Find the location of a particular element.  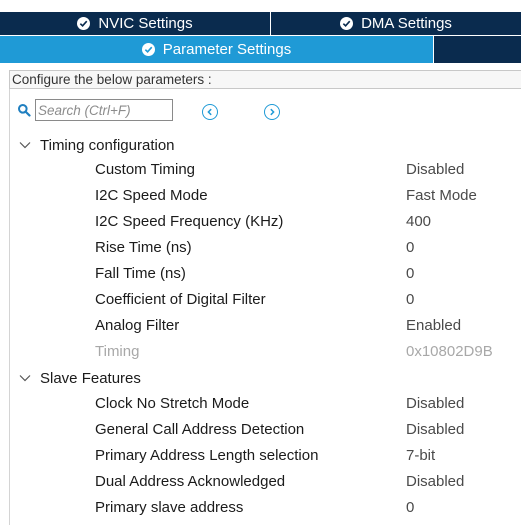

param-name: Timing is located at coordinates (117, 351).